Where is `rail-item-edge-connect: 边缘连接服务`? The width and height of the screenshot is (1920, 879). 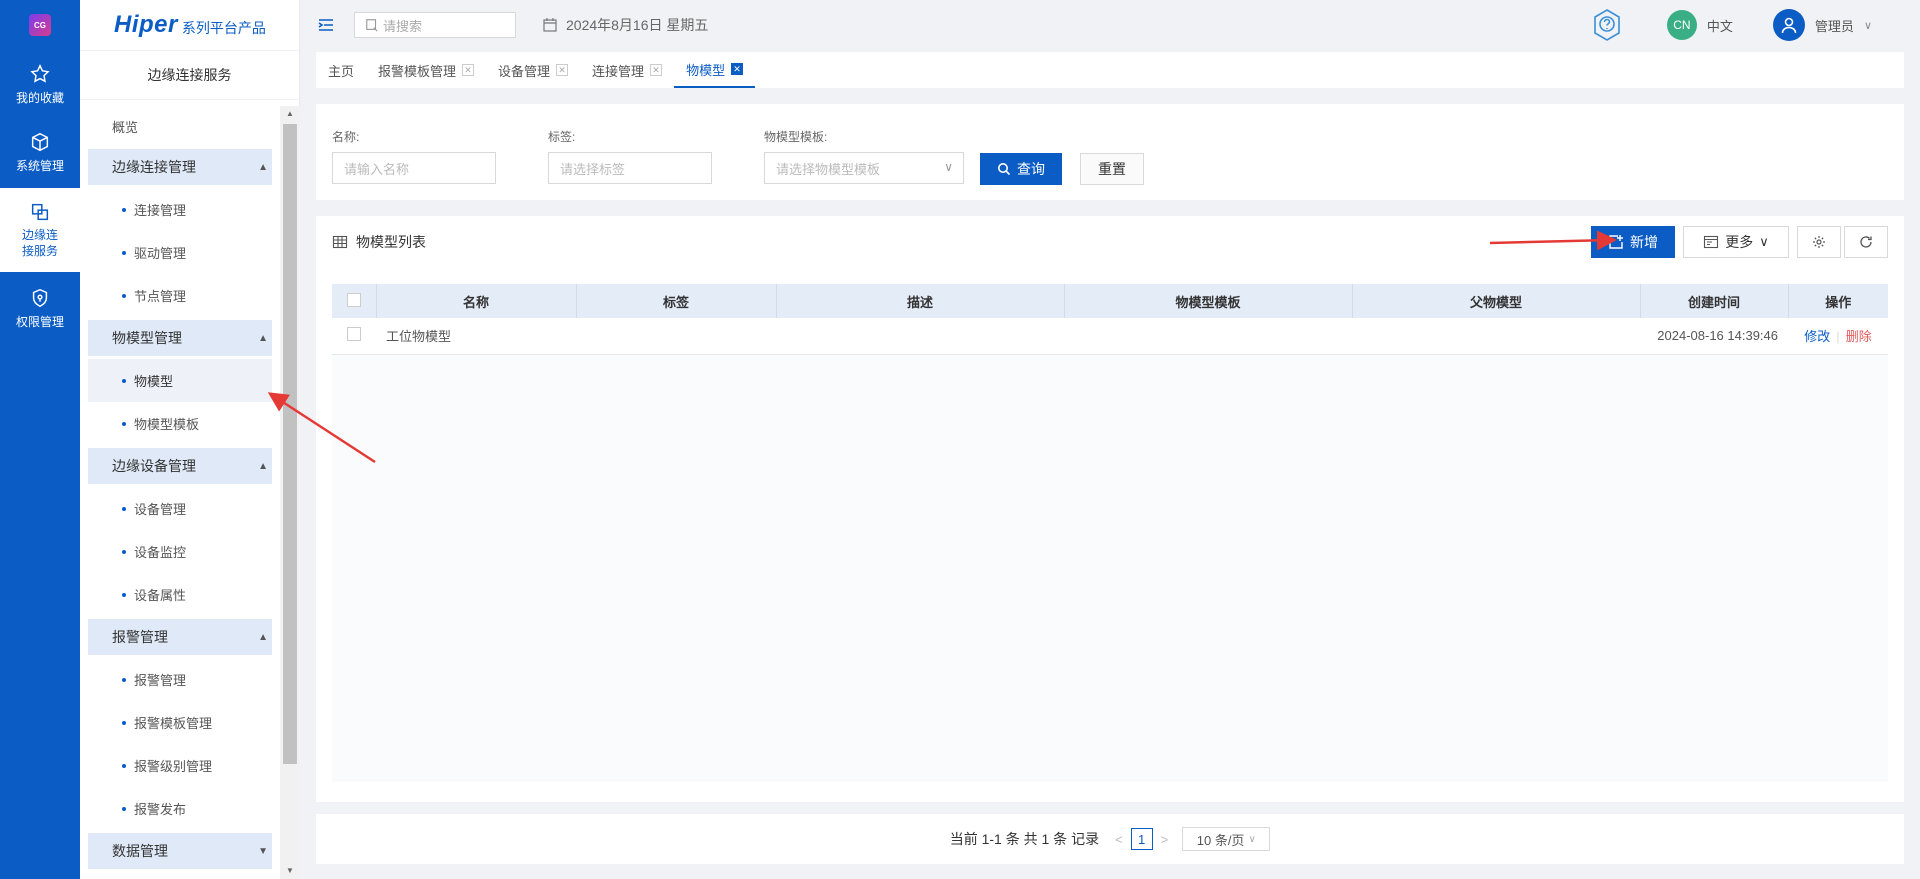
rail-item-edge-connect: 边缘连接服务 is located at coordinates (40, 230).